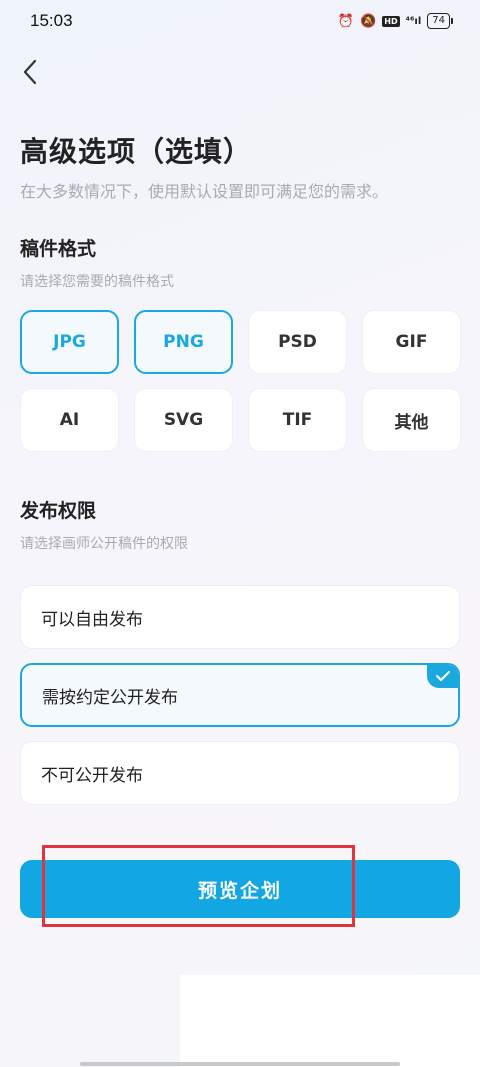  What do you see at coordinates (104, 544) in the screenshot?
I see `permission-section-hint: 请选择画师公开稿件的权限` at bounding box center [104, 544].